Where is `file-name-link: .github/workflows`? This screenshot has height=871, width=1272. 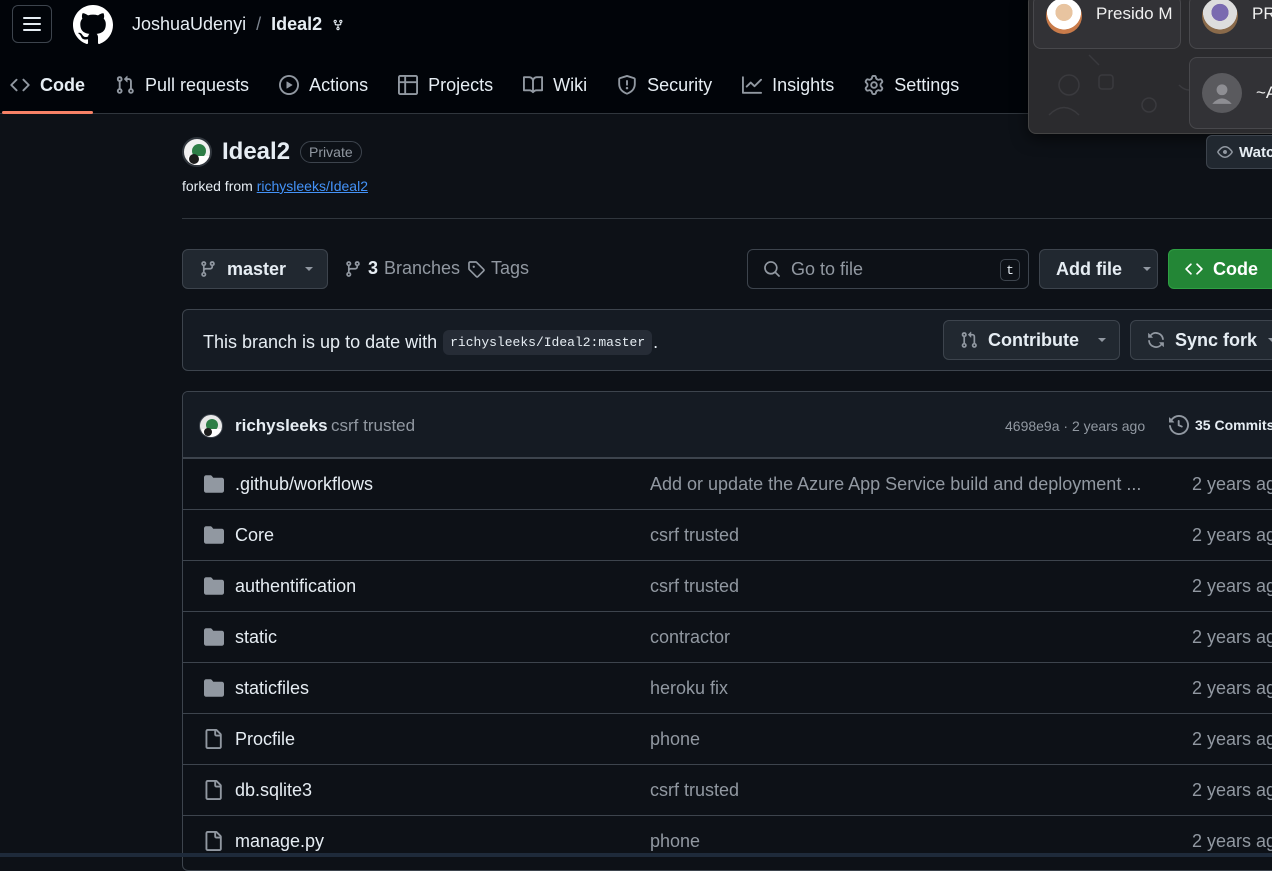
file-name-link: .github/workflows is located at coordinates (304, 484).